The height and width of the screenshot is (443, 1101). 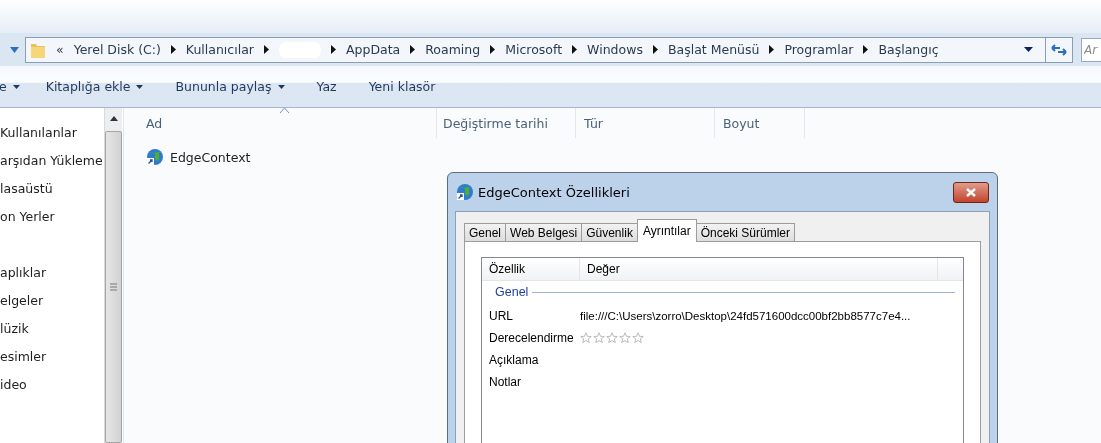 What do you see at coordinates (113, 118) in the screenshot?
I see `scroll-up-icon` at bounding box center [113, 118].